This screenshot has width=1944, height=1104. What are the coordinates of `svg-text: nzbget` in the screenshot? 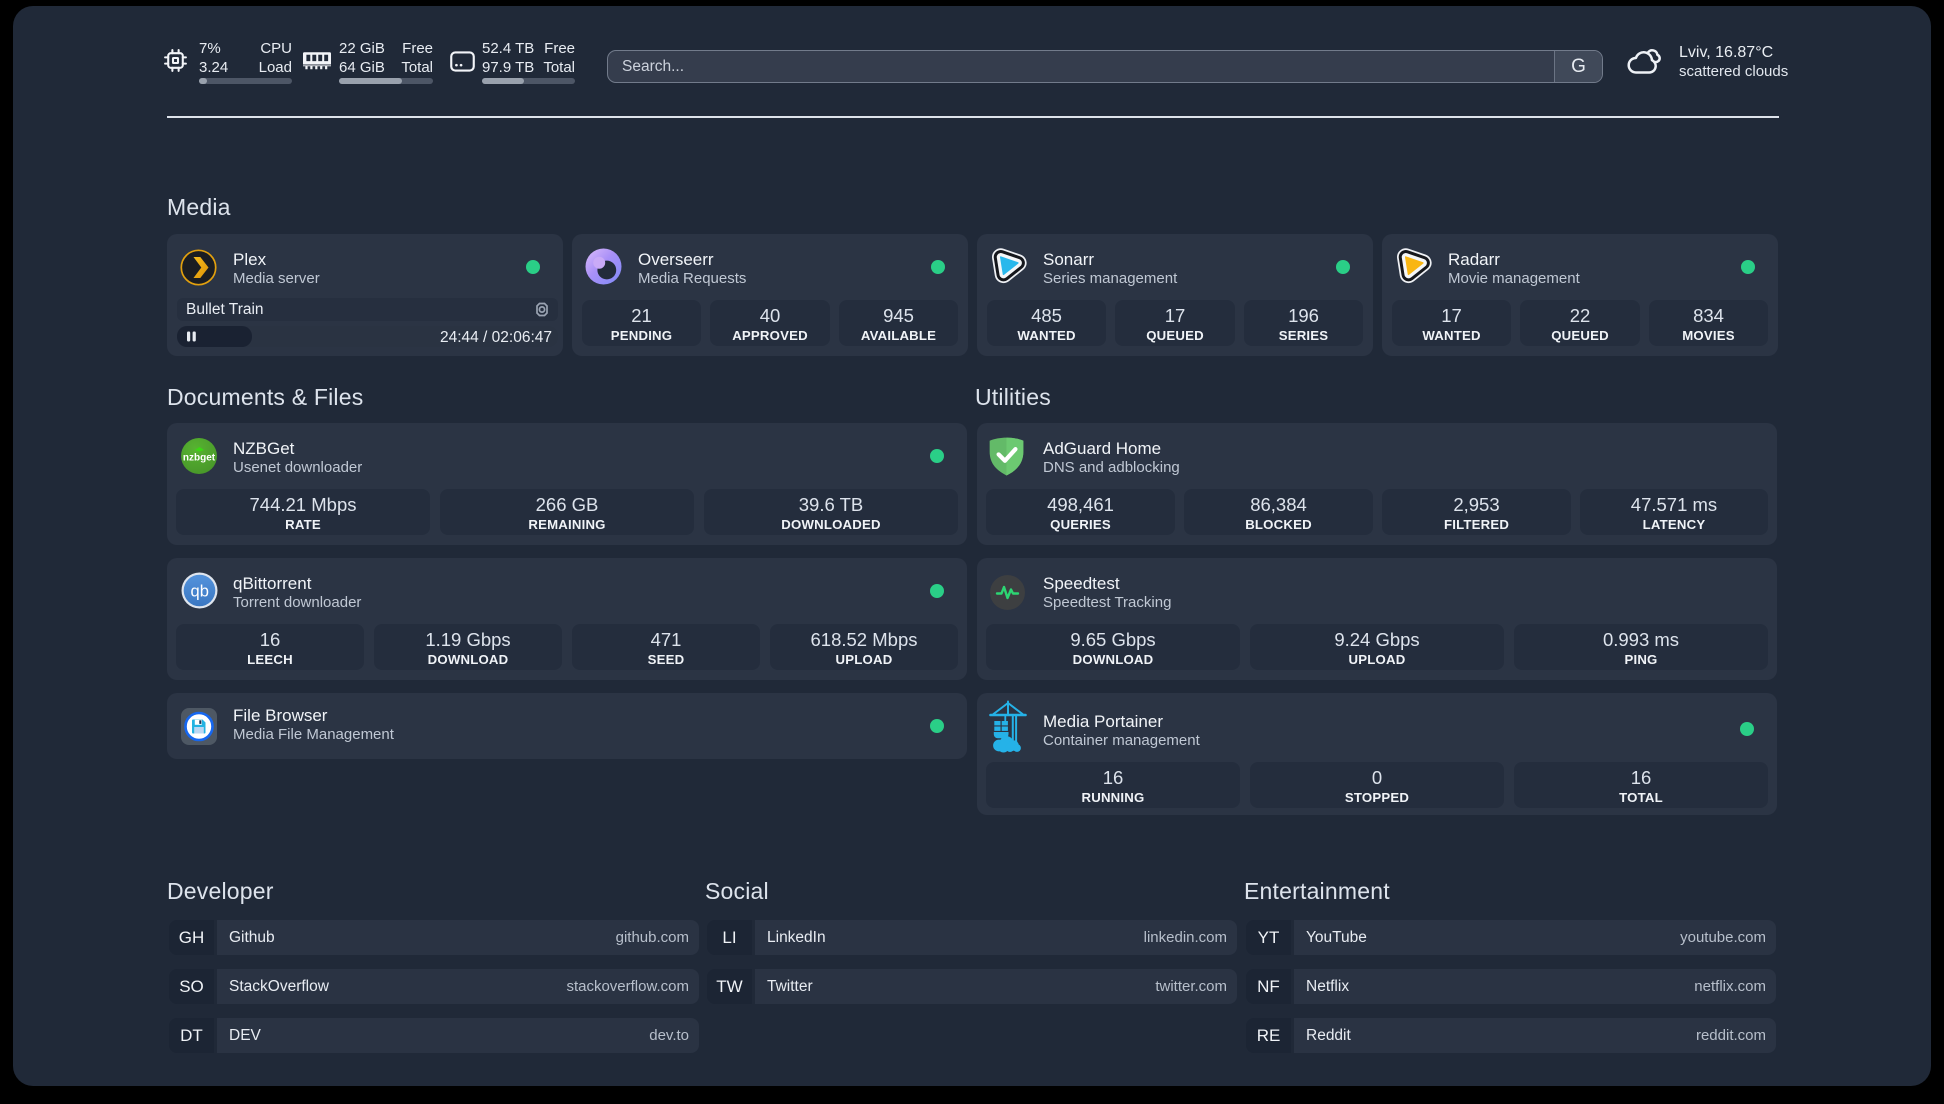 It's located at (199, 458).